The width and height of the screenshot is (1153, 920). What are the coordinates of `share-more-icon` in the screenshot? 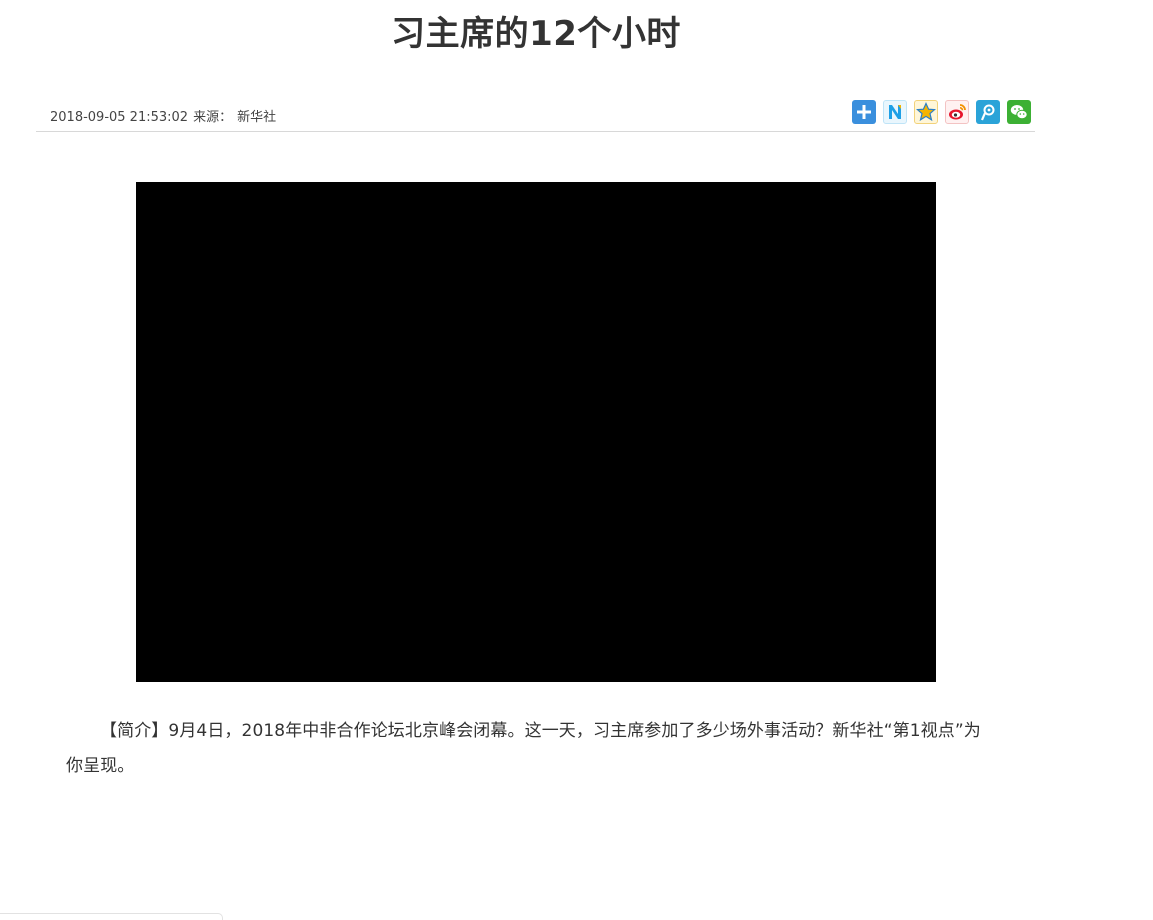 It's located at (864, 112).